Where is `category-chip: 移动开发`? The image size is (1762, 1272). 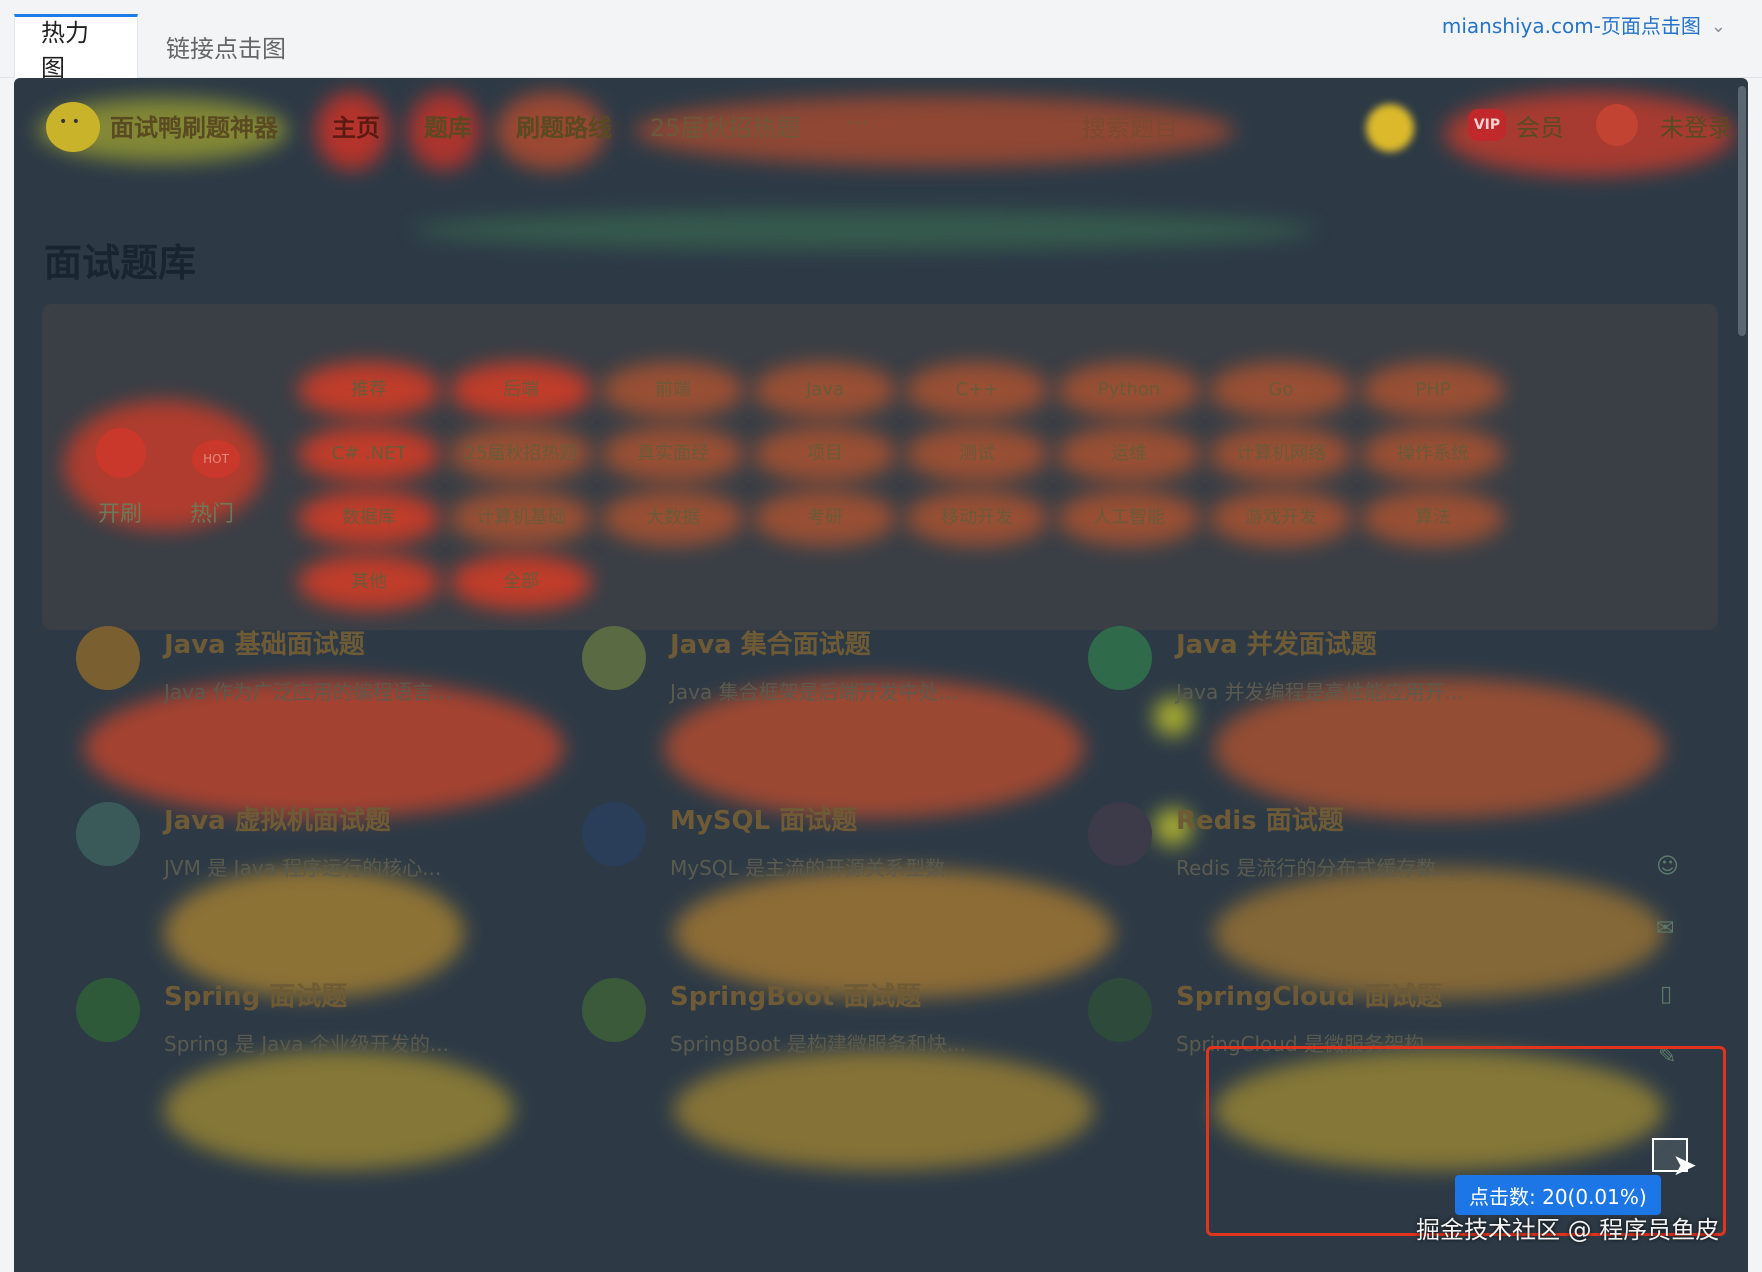
category-chip: 移动开发 is located at coordinates (977, 518).